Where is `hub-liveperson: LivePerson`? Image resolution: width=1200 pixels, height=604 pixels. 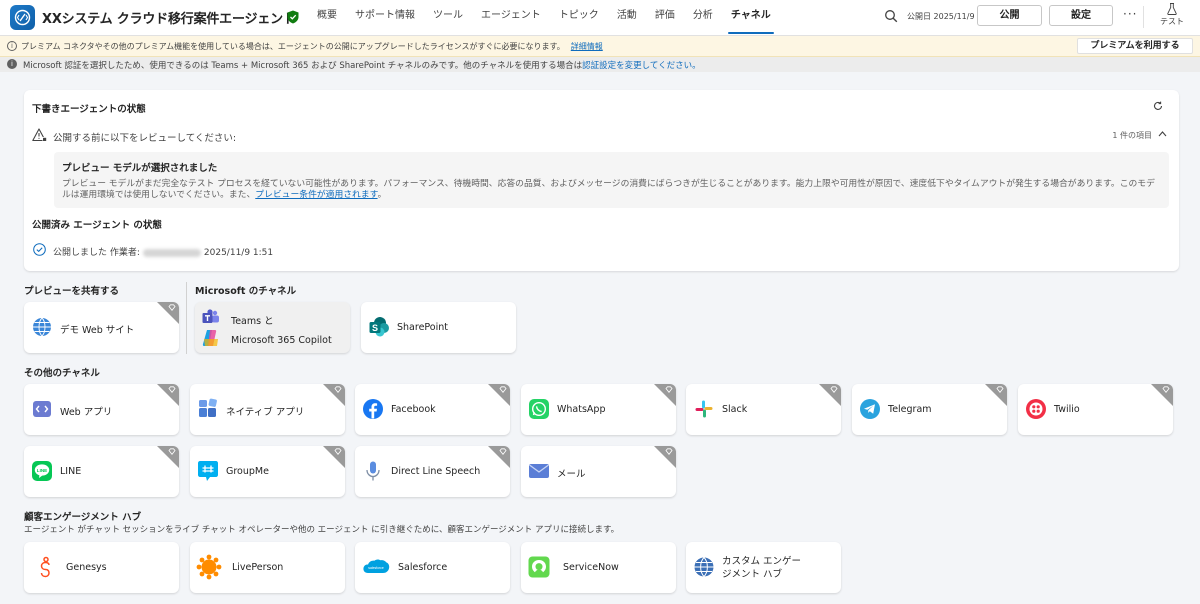
hub-liveperson: LivePerson is located at coordinates (267, 567).